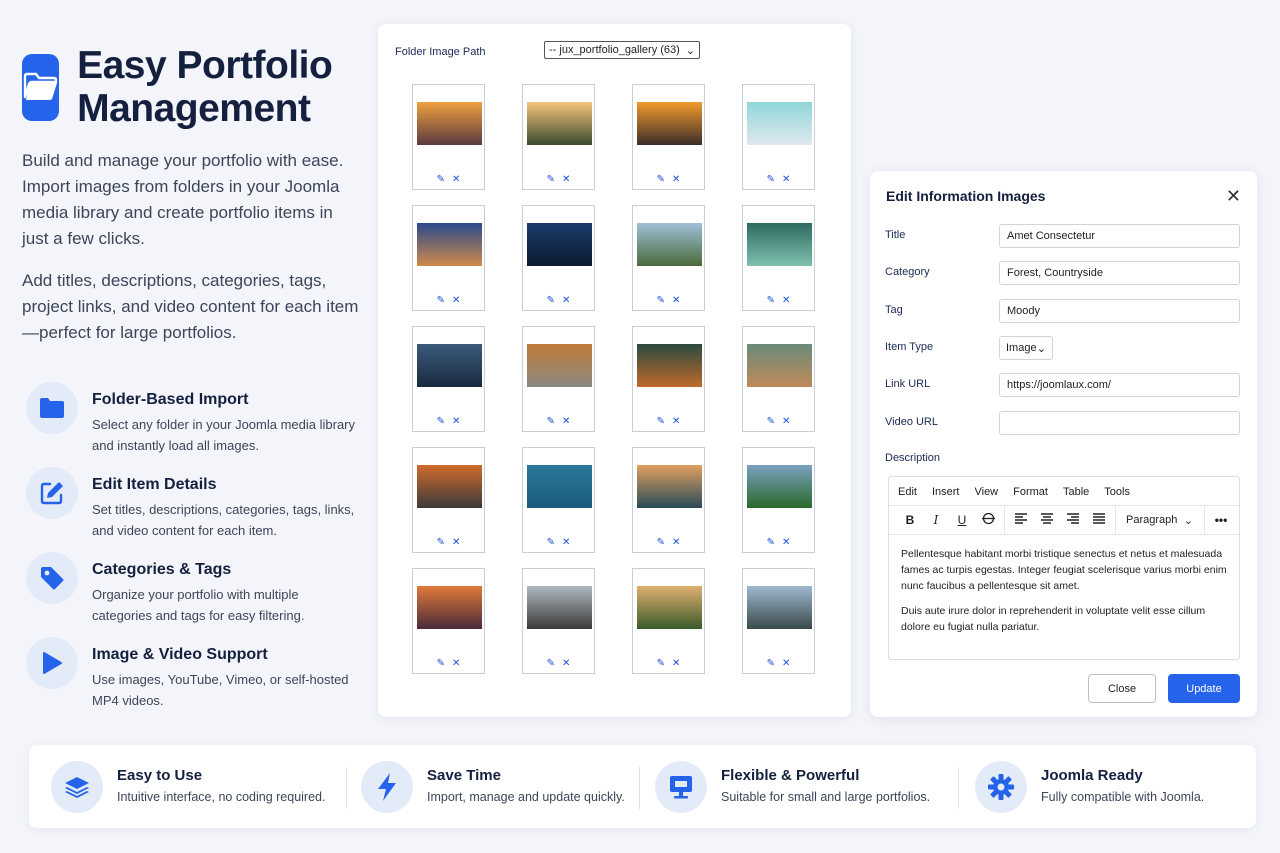  Describe the element at coordinates (1160, 520) in the screenshot. I see `block-format-select: Paragraph ⌄` at that location.